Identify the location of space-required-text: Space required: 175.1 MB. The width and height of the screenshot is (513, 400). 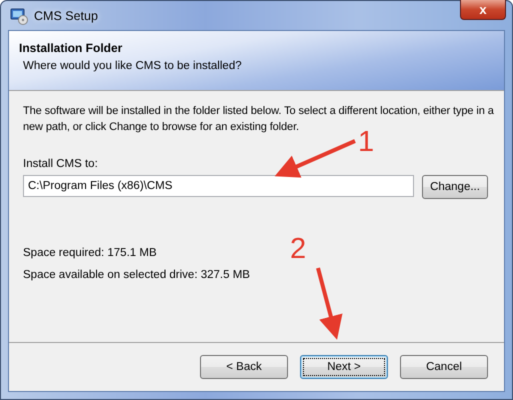
(90, 253).